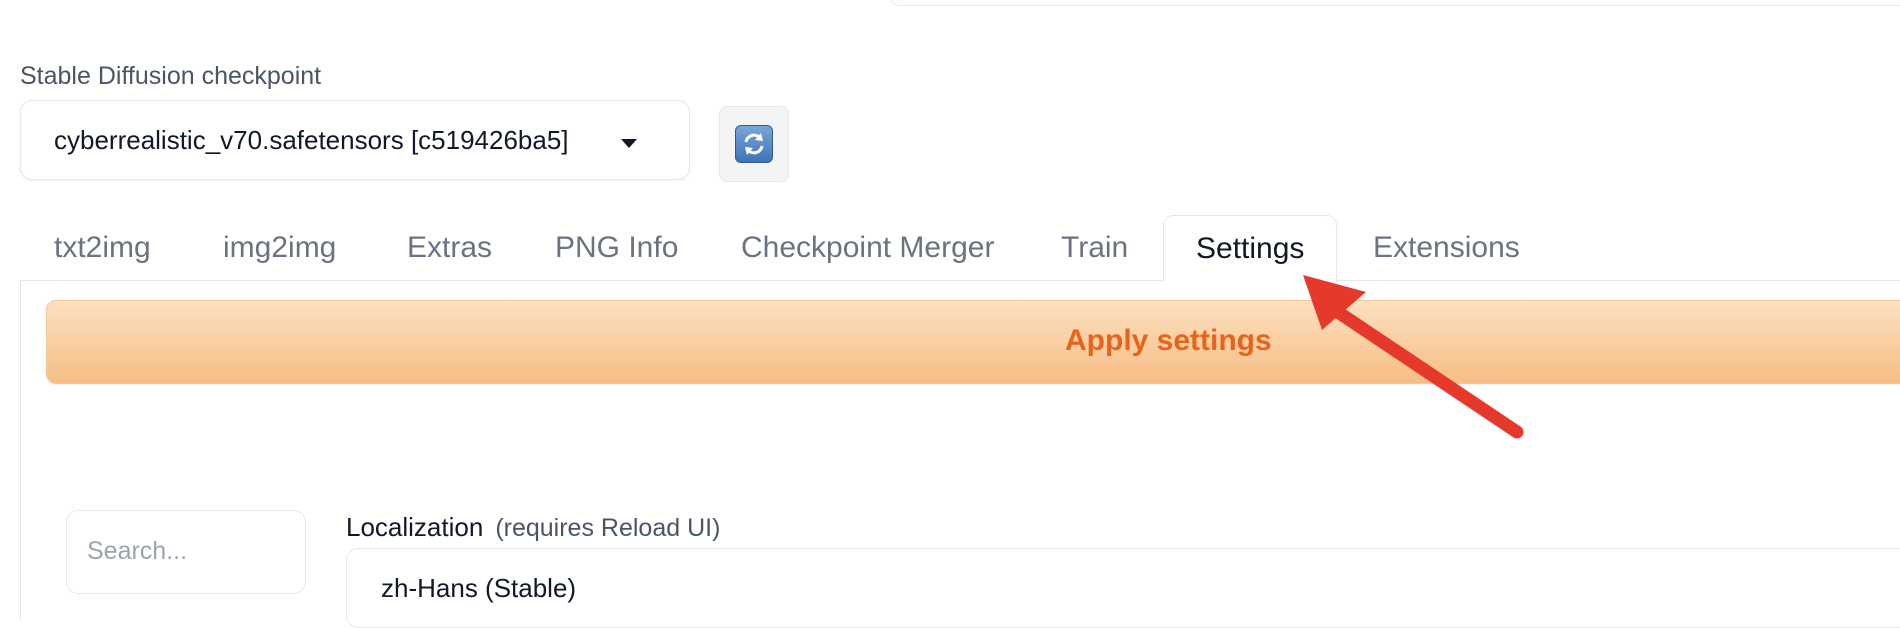 Image resolution: width=1900 pixels, height=628 pixels. What do you see at coordinates (1123, 588) in the screenshot?
I see `localization-dropdown: zh-Hans (Stable)` at bounding box center [1123, 588].